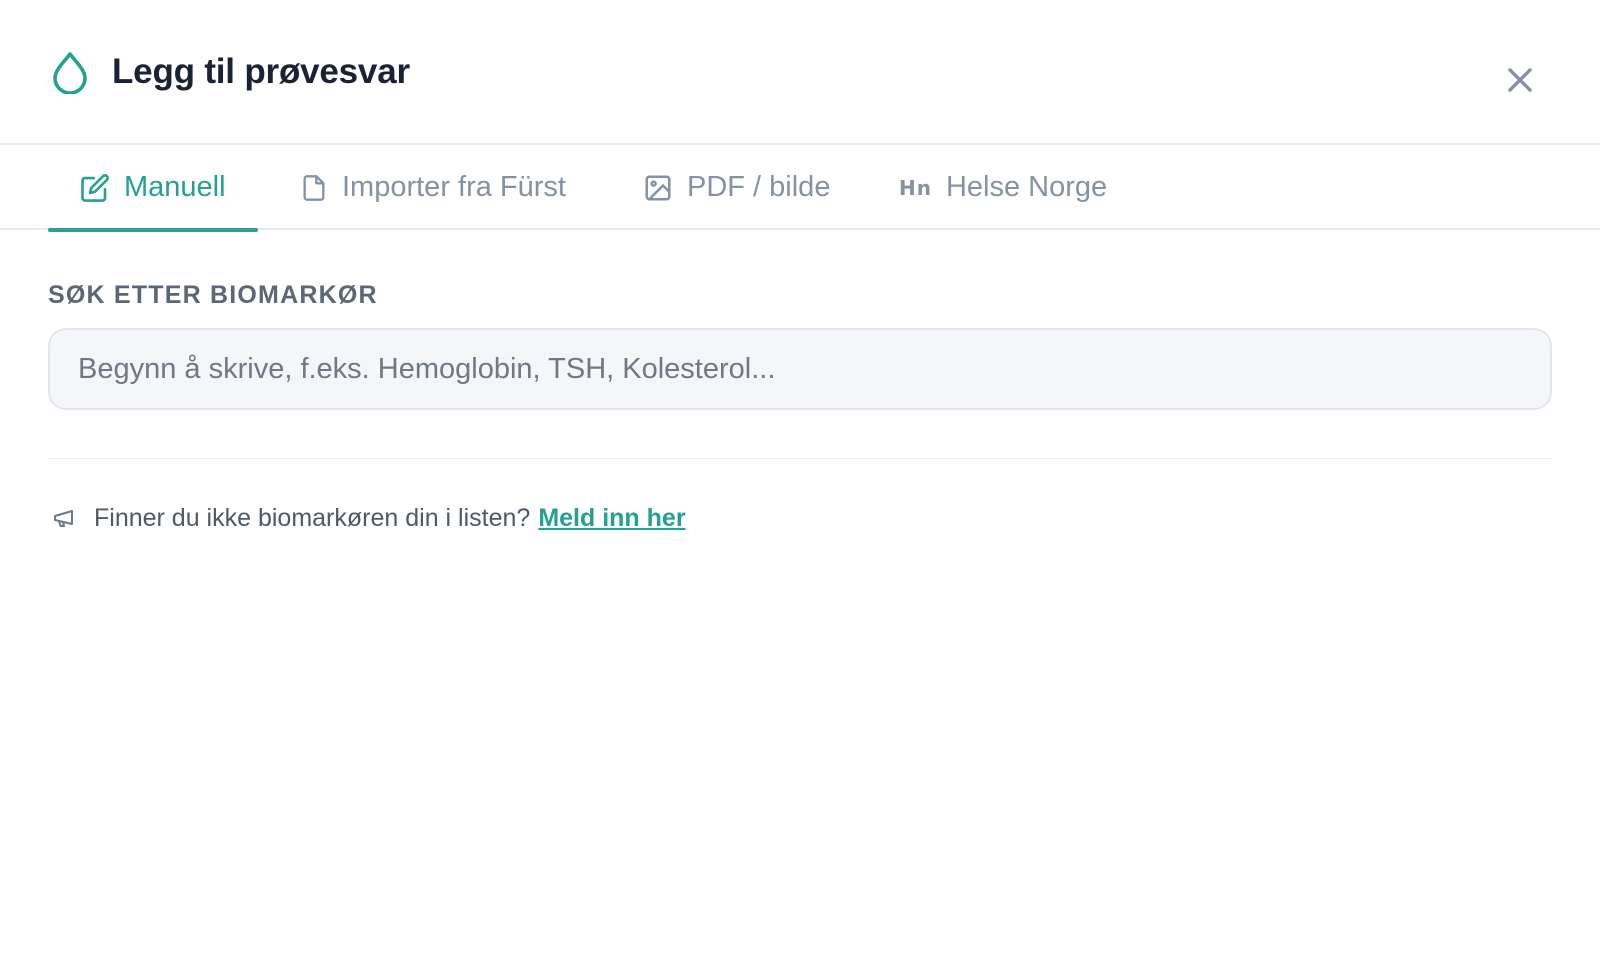 This screenshot has height=966, width=1600. I want to click on divider, so click(800, 458).